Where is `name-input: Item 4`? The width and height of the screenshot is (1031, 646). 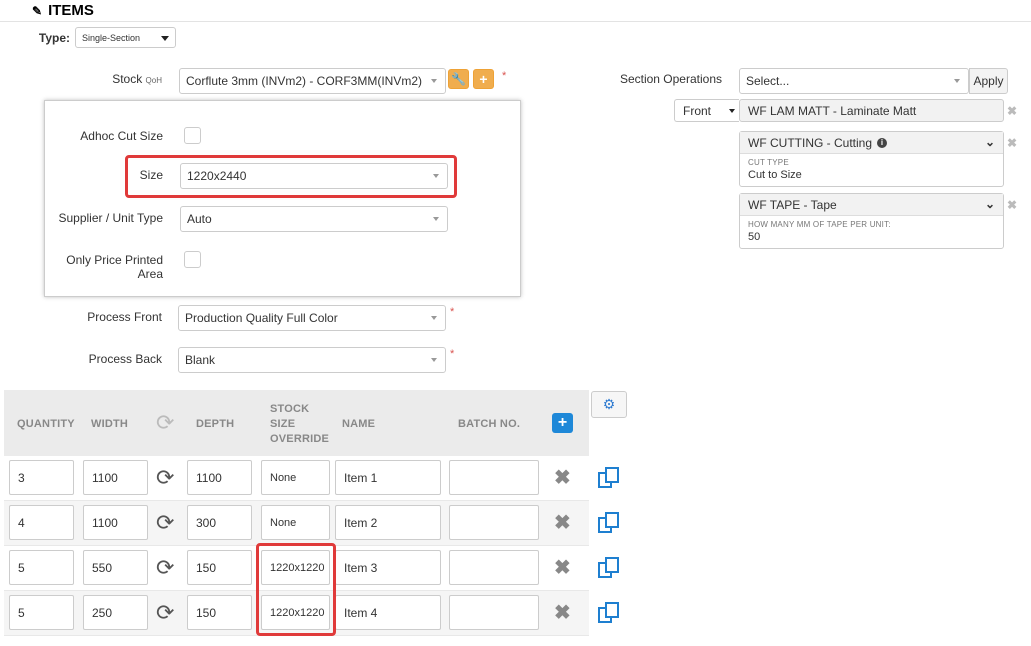
name-input: Item 4 is located at coordinates (388, 612).